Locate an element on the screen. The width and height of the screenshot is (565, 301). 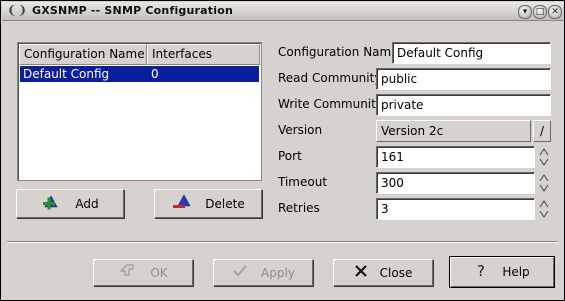
port-field: 161 is located at coordinates (455, 157).